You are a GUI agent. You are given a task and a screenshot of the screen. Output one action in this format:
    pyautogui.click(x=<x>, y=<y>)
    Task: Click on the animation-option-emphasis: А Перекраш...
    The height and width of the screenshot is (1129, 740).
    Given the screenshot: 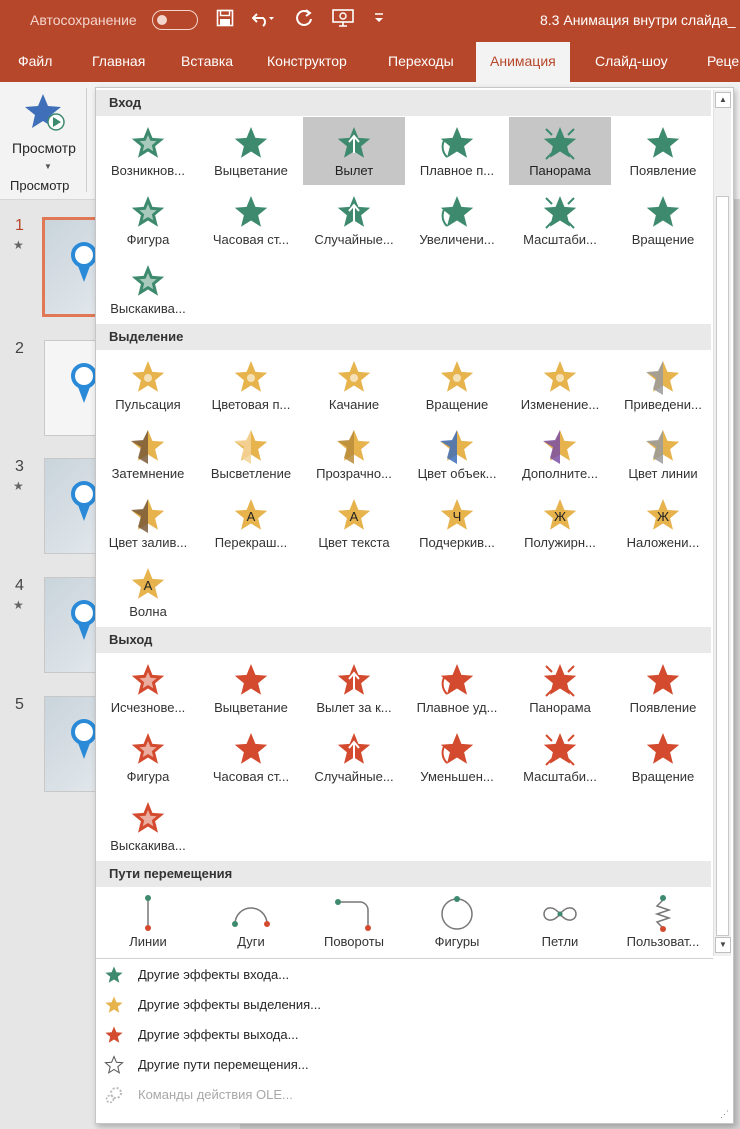 What is the action you would take?
    pyautogui.click(x=251, y=523)
    